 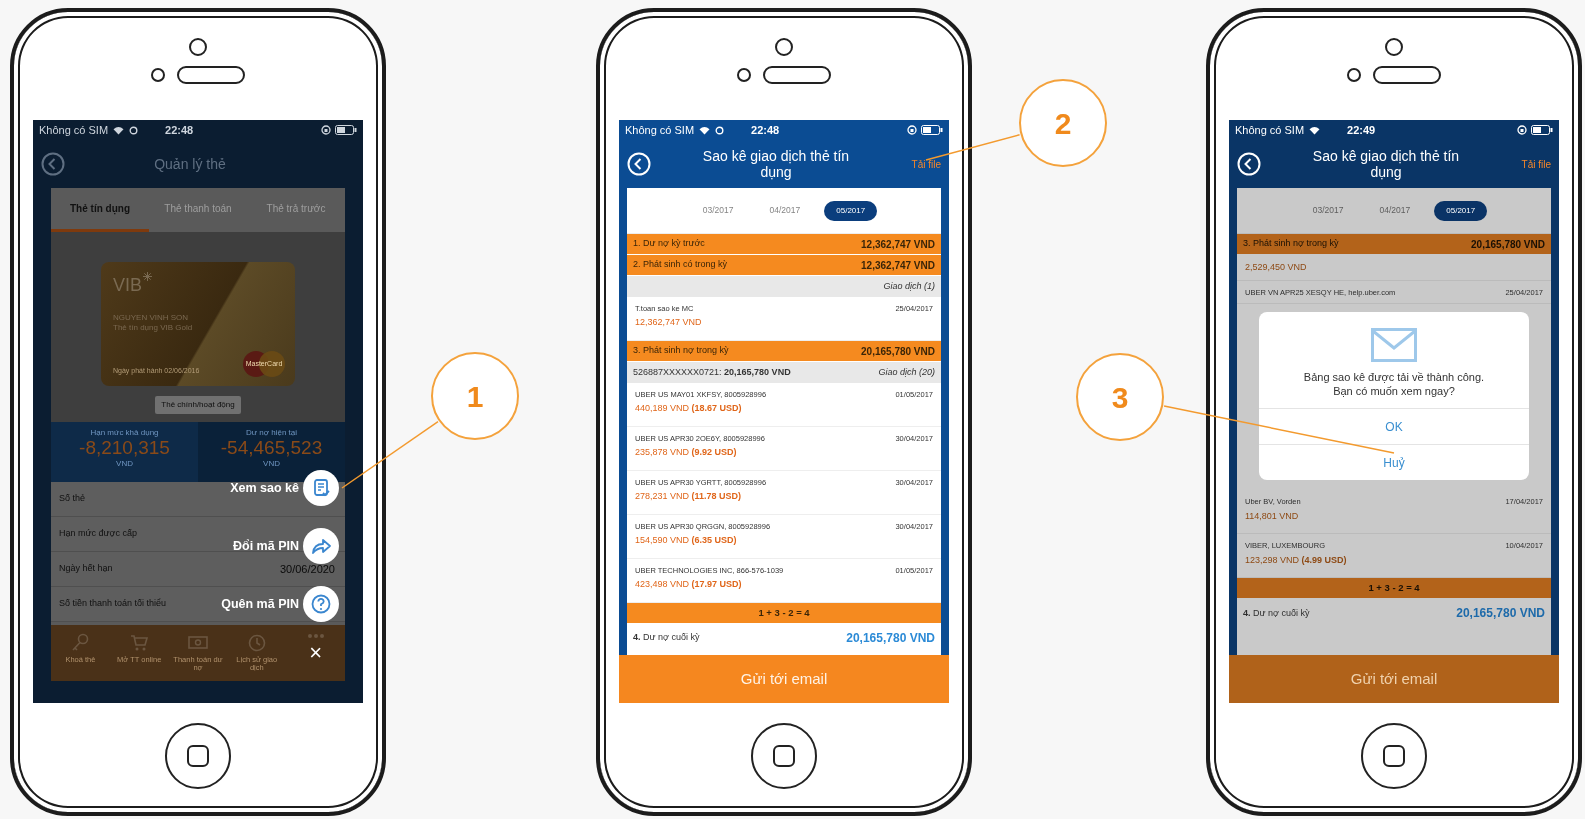 I want to click on stat-value: -54,465,523, so click(x=271, y=448).